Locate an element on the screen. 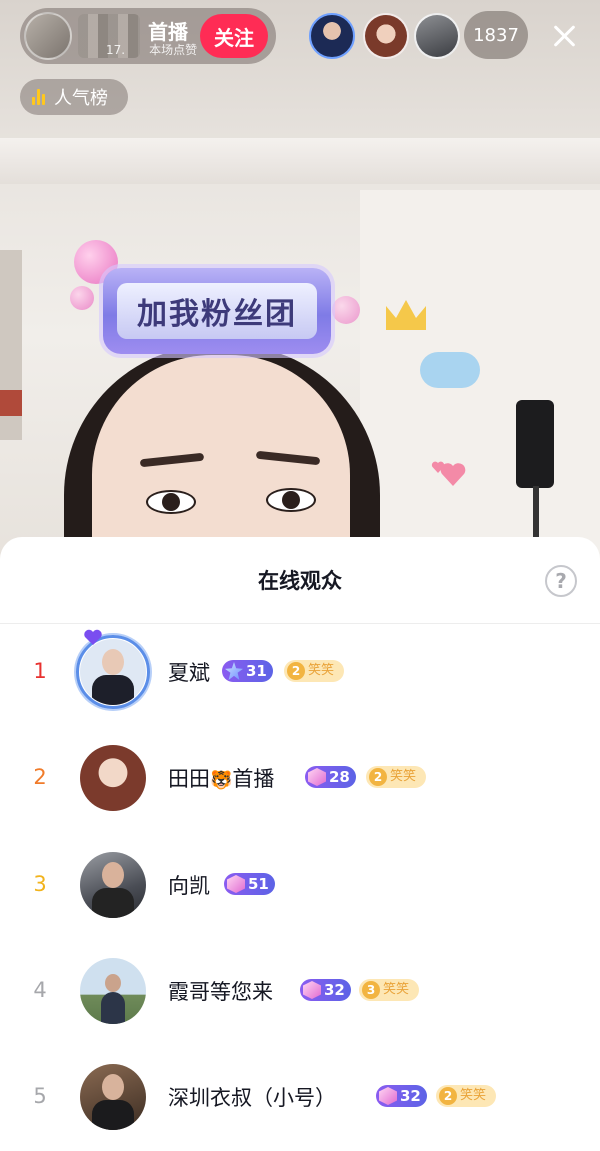 The image size is (600, 1151). sheet-title: 在线观众 is located at coordinates (300, 581).